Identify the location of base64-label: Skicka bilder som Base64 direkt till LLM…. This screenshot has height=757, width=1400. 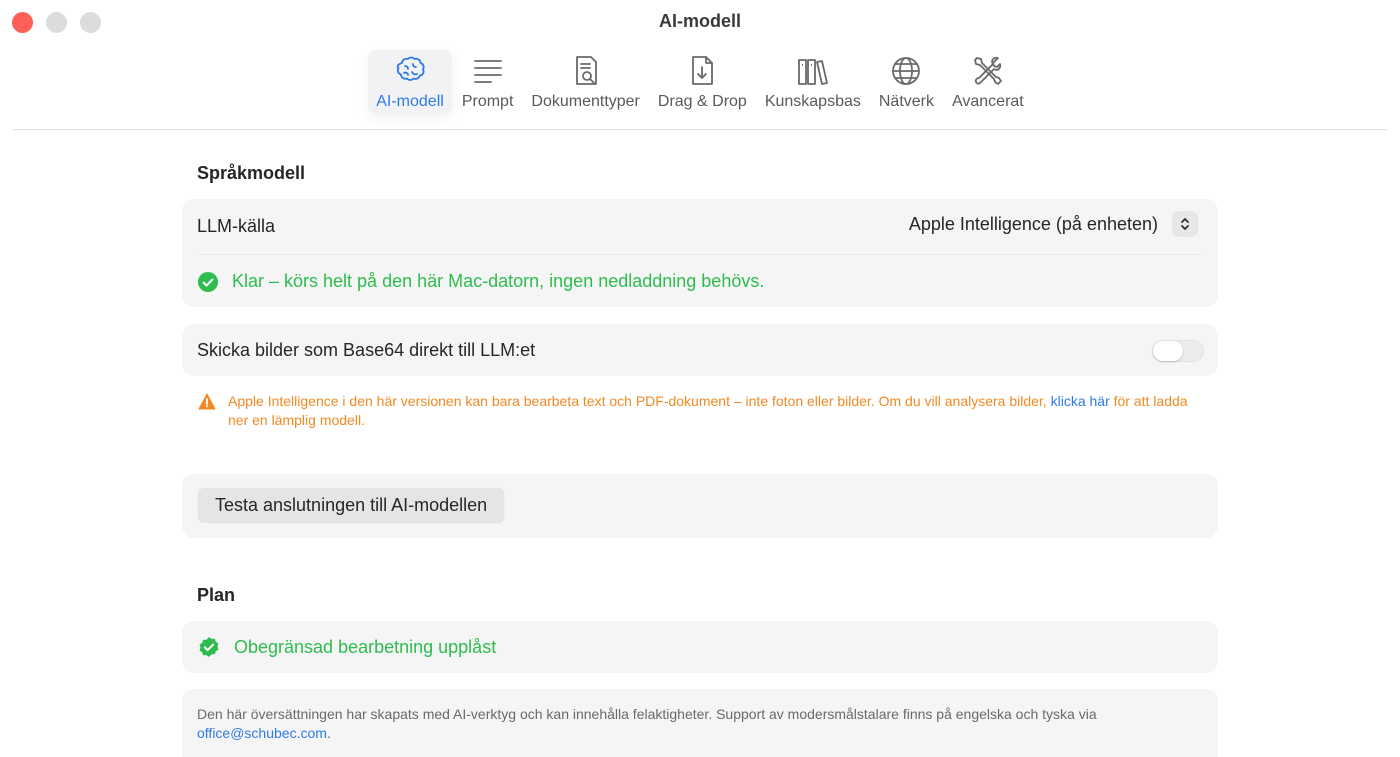
(366, 350).